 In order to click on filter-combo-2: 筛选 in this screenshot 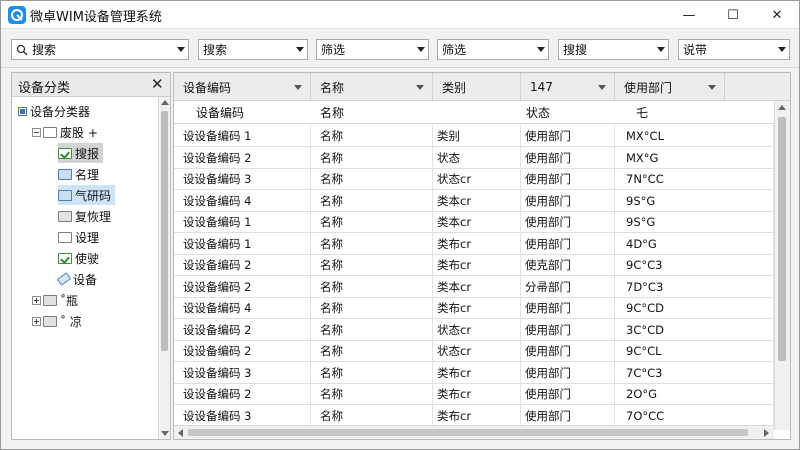, I will do `click(493, 49)`.